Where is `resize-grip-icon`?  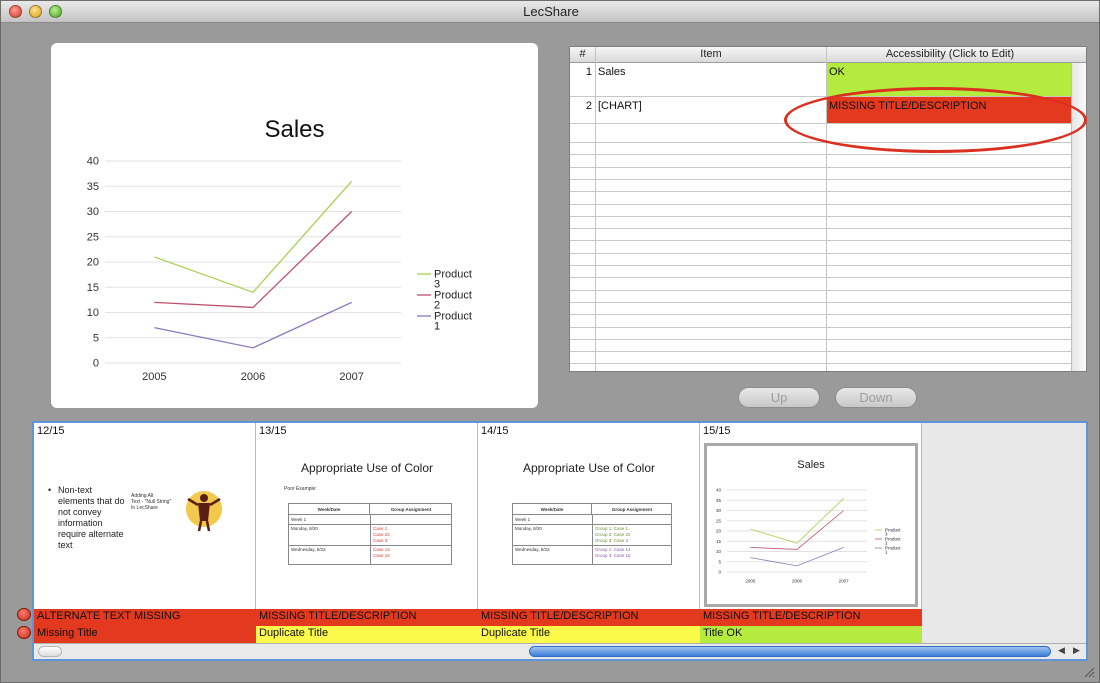
resize-grip-icon is located at coordinates (1089, 672).